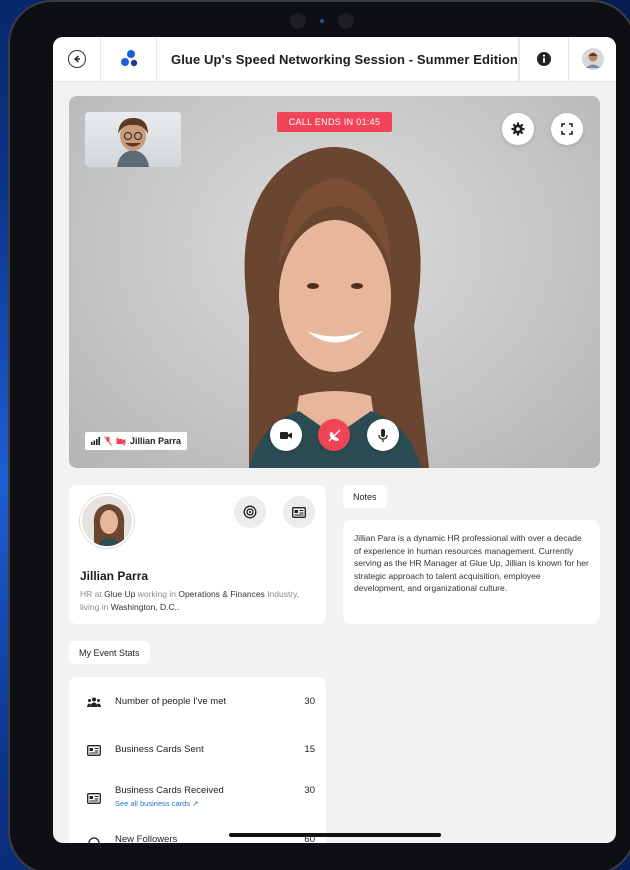 The width and height of the screenshot is (630, 870). I want to click on participant-name-tag: Jillian Parra, so click(136, 441).